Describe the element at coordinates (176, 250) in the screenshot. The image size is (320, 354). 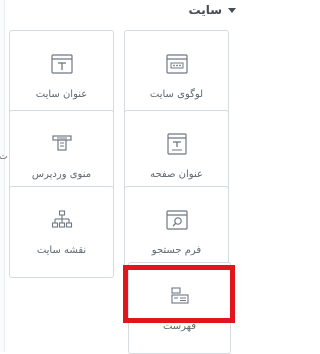
I see `widget-label: فرم جستجو` at that location.